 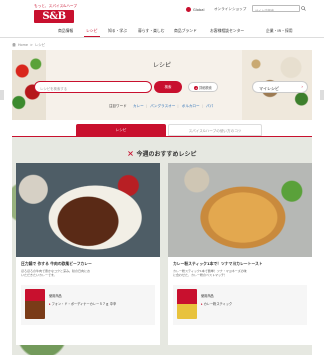 I want to click on hot-word-link: パングラスオー, so click(x=162, y=106).